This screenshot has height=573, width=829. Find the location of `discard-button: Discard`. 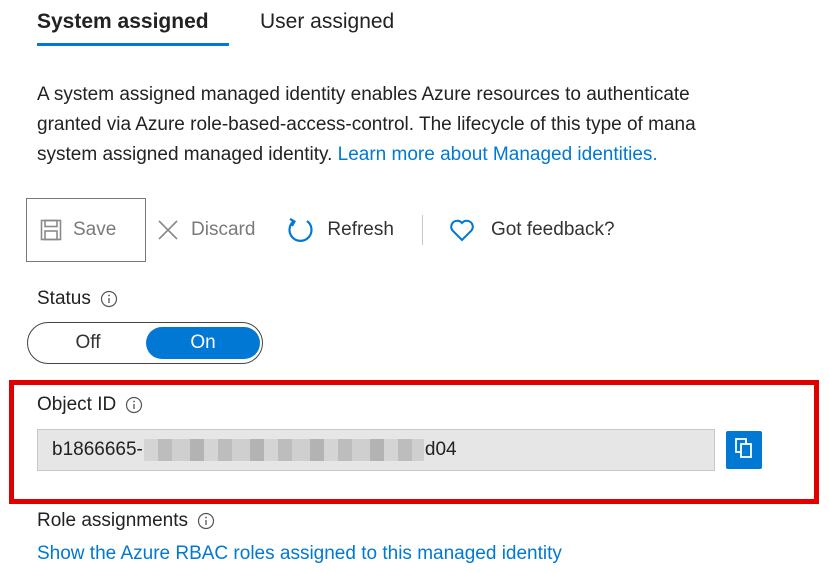

discard-button: Discard is located at coordinates (206, 230).